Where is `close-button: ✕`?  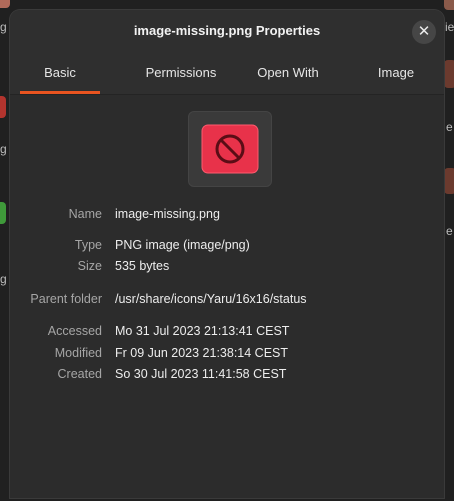
close-button: ✕ is located at coordinates (424, 32).